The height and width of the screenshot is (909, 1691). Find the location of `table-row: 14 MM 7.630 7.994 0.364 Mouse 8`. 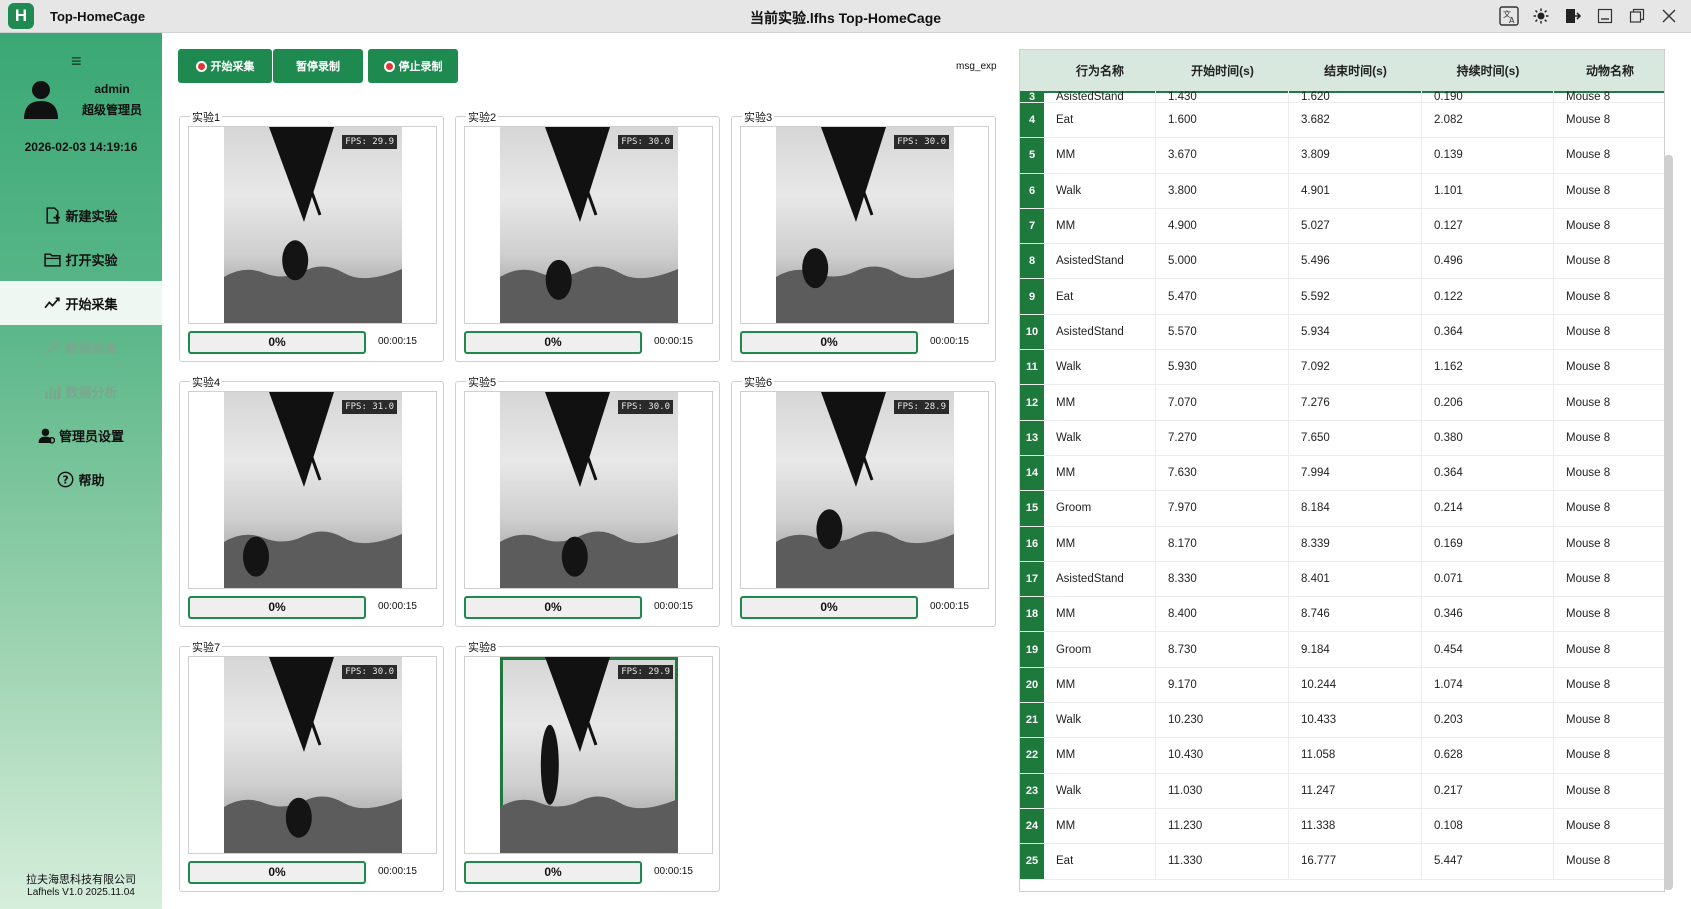

table-row: 14 MM 7.630 7.994 0.364 Mouse 8 is located at coordinates (1342, 473).